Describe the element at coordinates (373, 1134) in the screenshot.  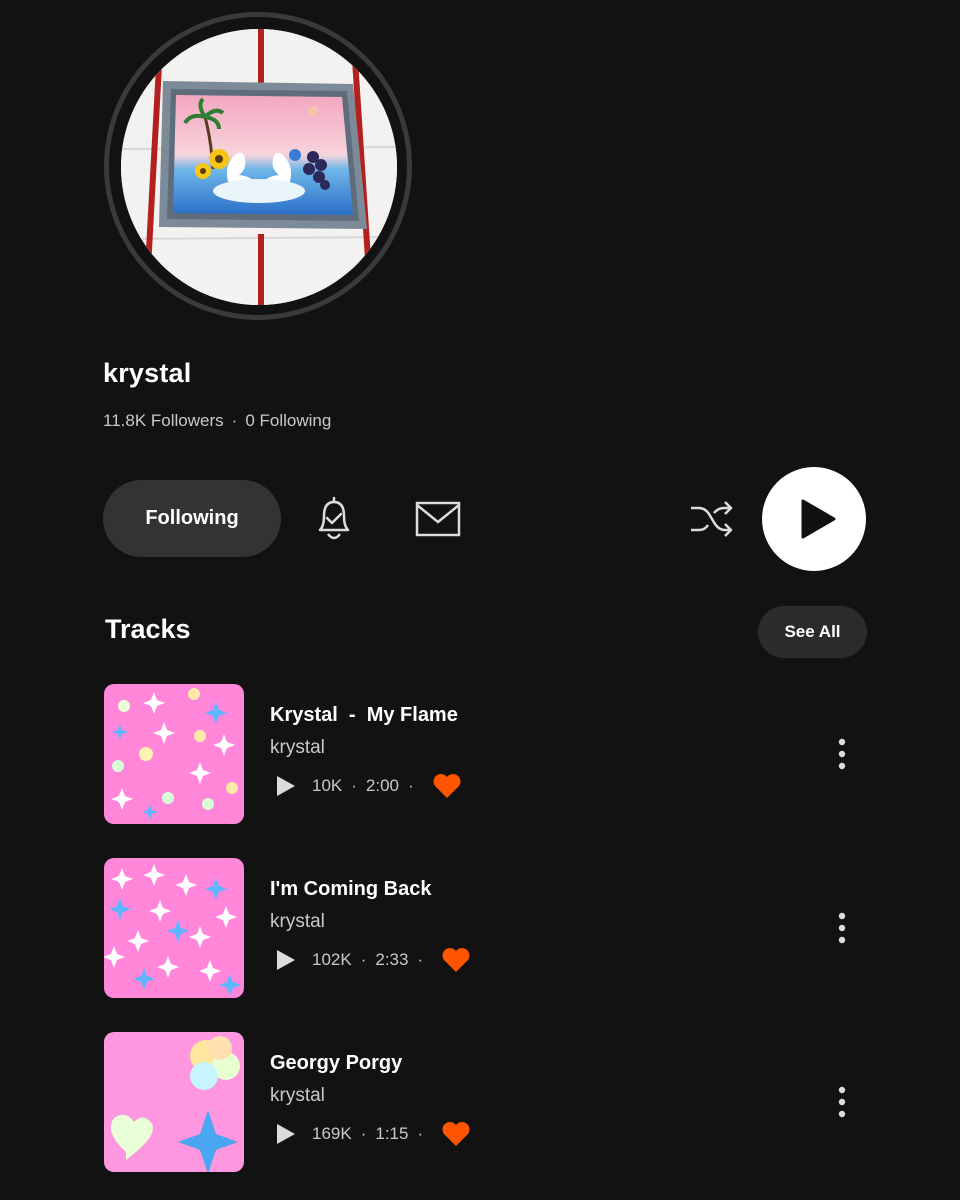
I see `track-meta: 169K · 1:15 ·` at that location.